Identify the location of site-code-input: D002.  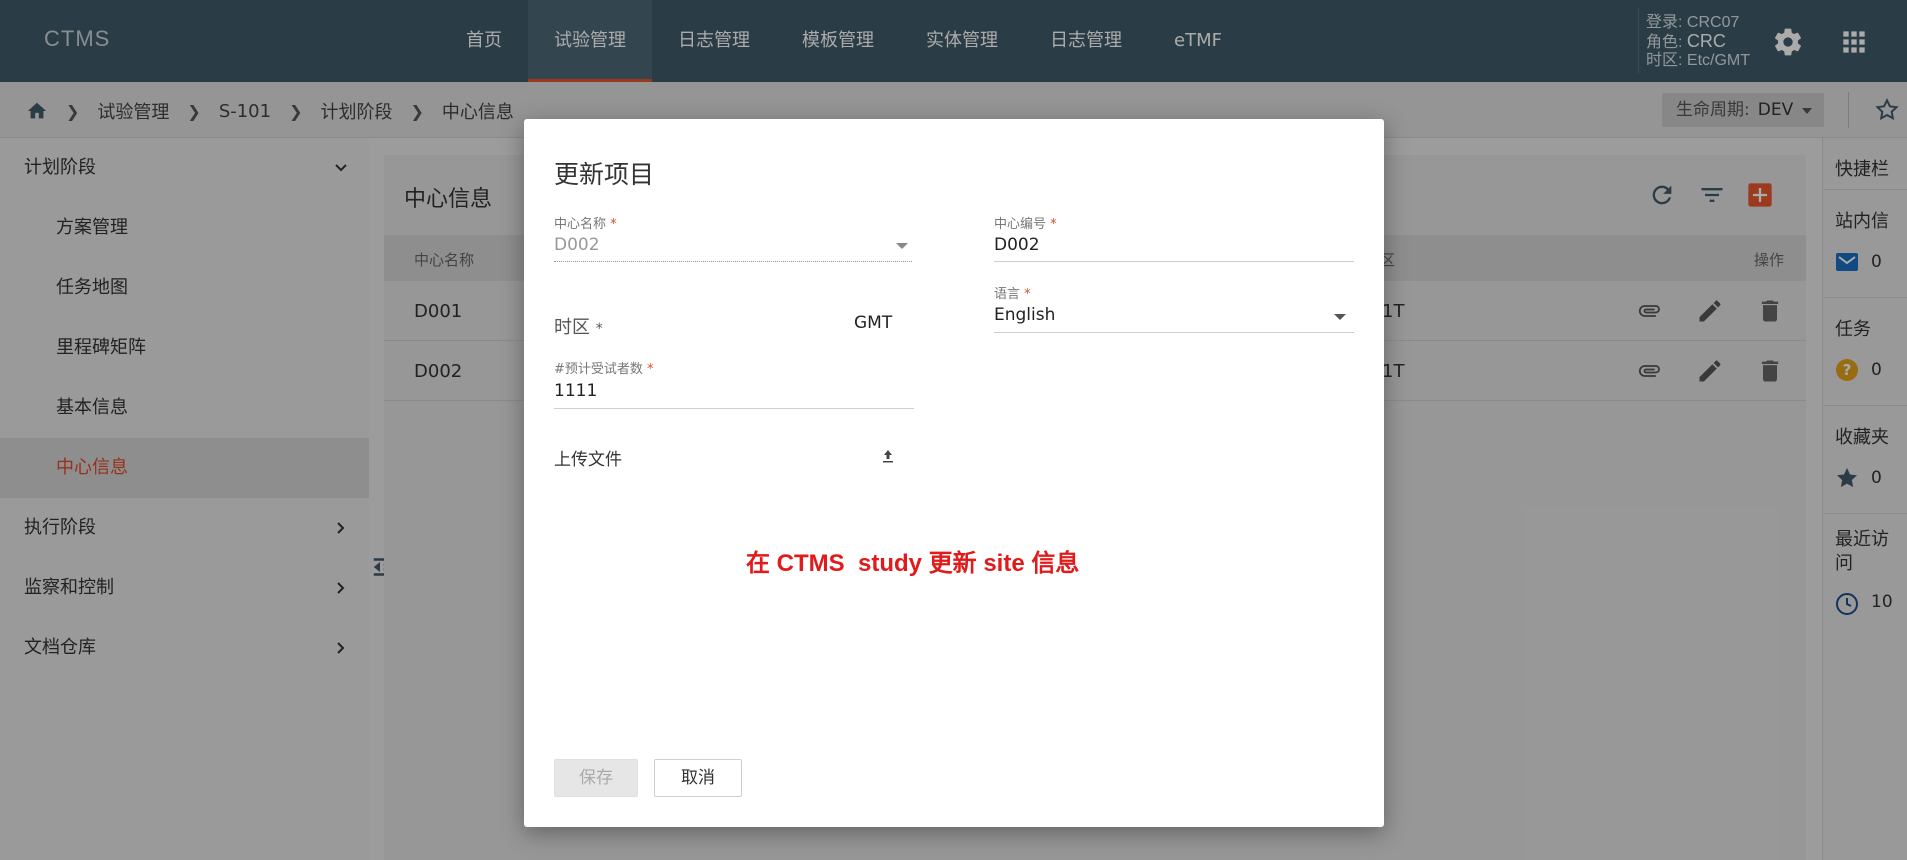
(1017, 245).